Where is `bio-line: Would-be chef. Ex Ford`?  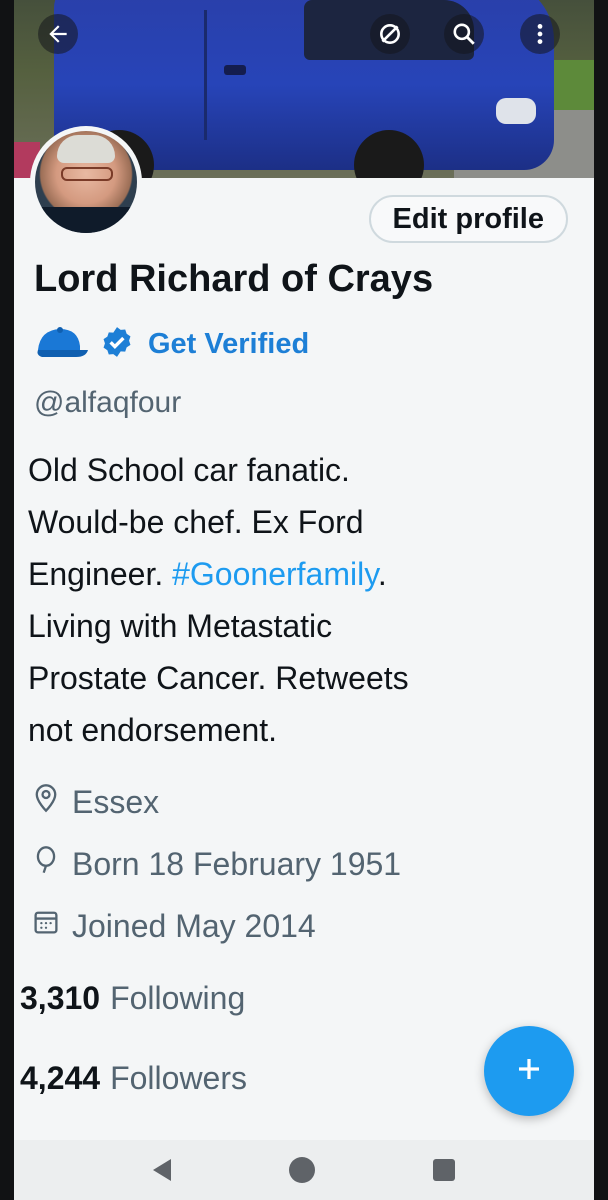
bio-line: Would-be chef. Ex Ford is located at coordinates (196, 522).